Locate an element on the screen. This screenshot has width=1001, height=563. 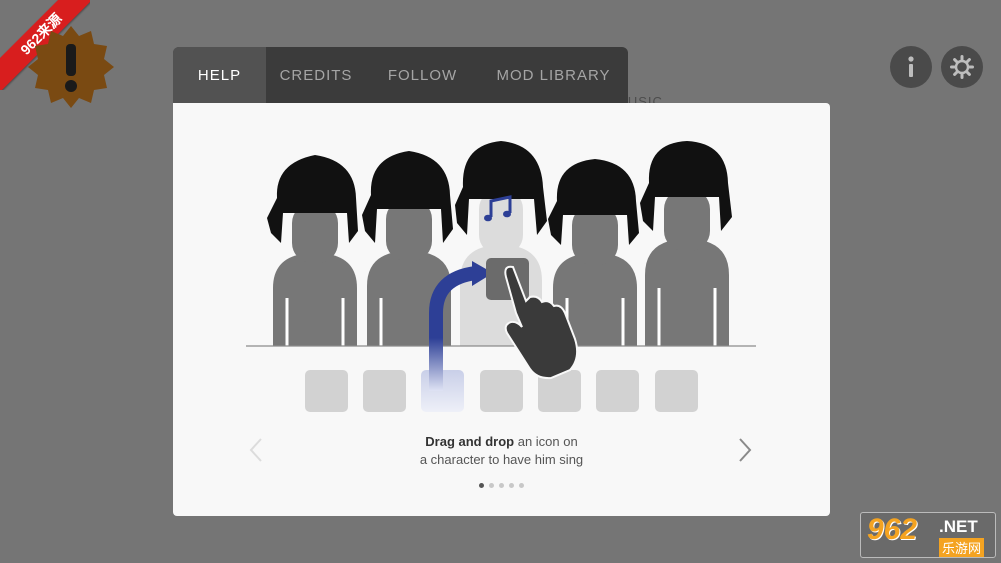
tab-credits: CREDITS is located at coordinates (316, 75).